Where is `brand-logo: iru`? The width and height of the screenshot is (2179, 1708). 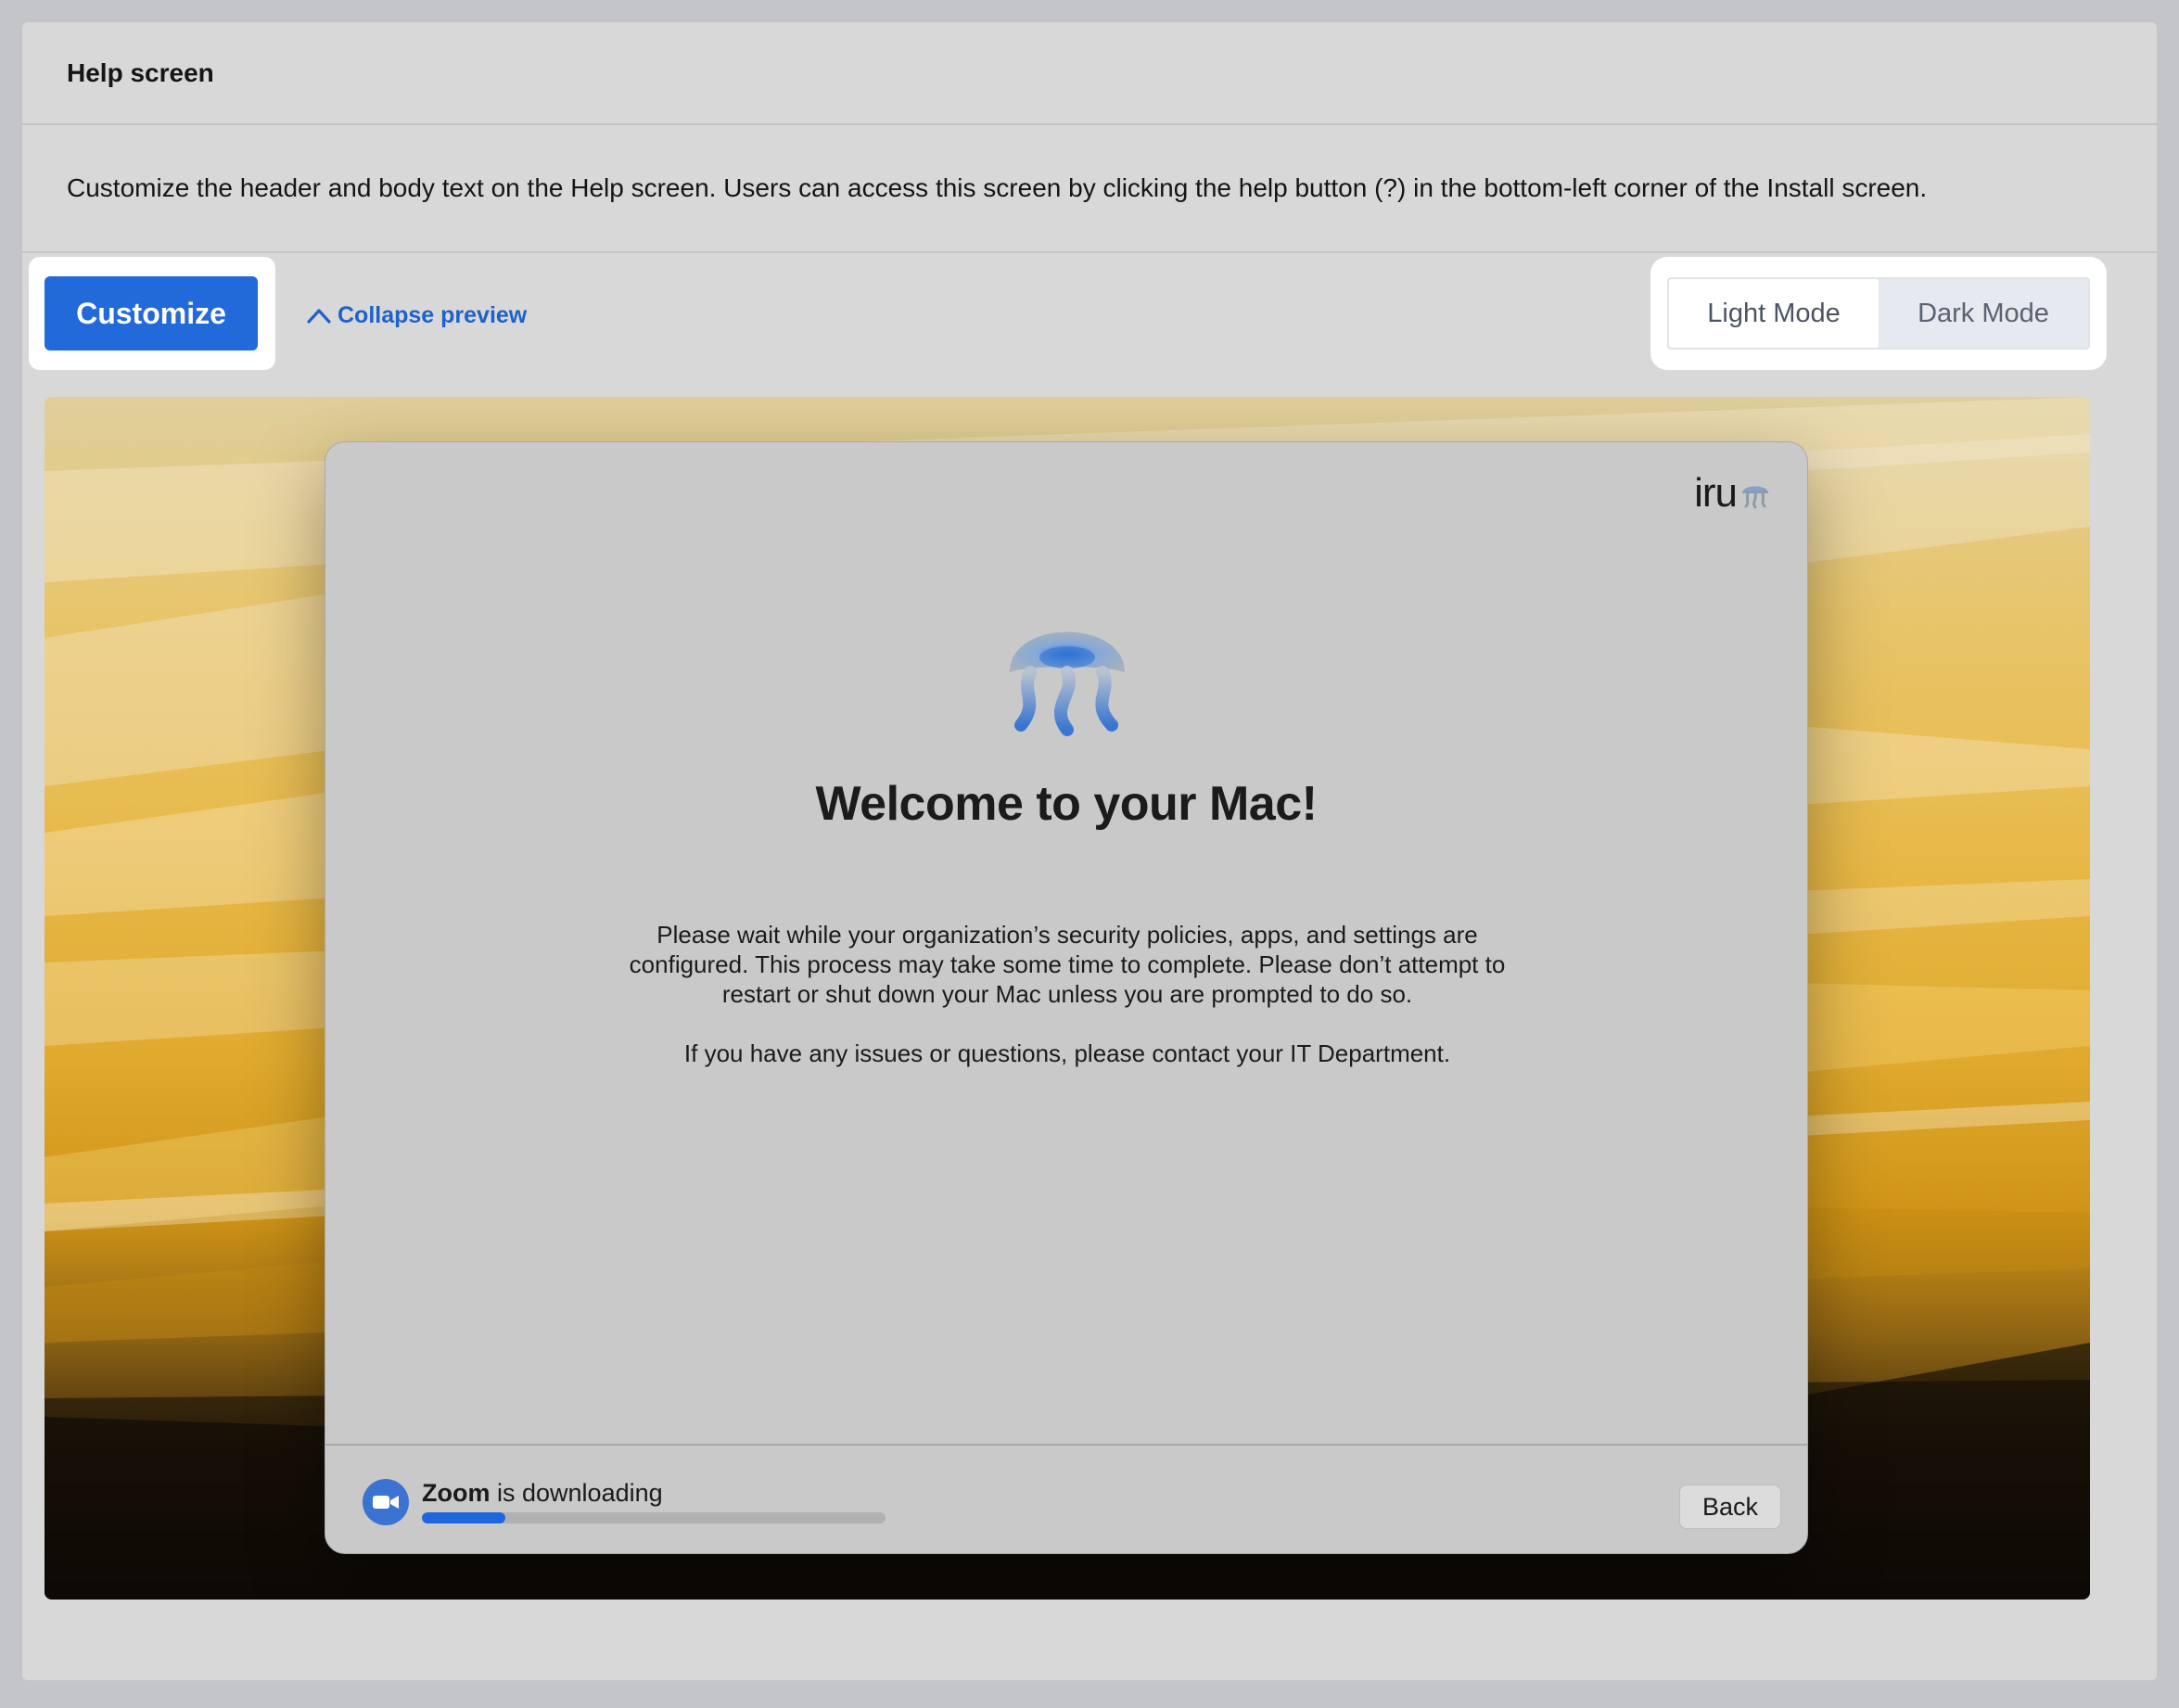
brand-logo: iru is located at coordinates (1733, 493).